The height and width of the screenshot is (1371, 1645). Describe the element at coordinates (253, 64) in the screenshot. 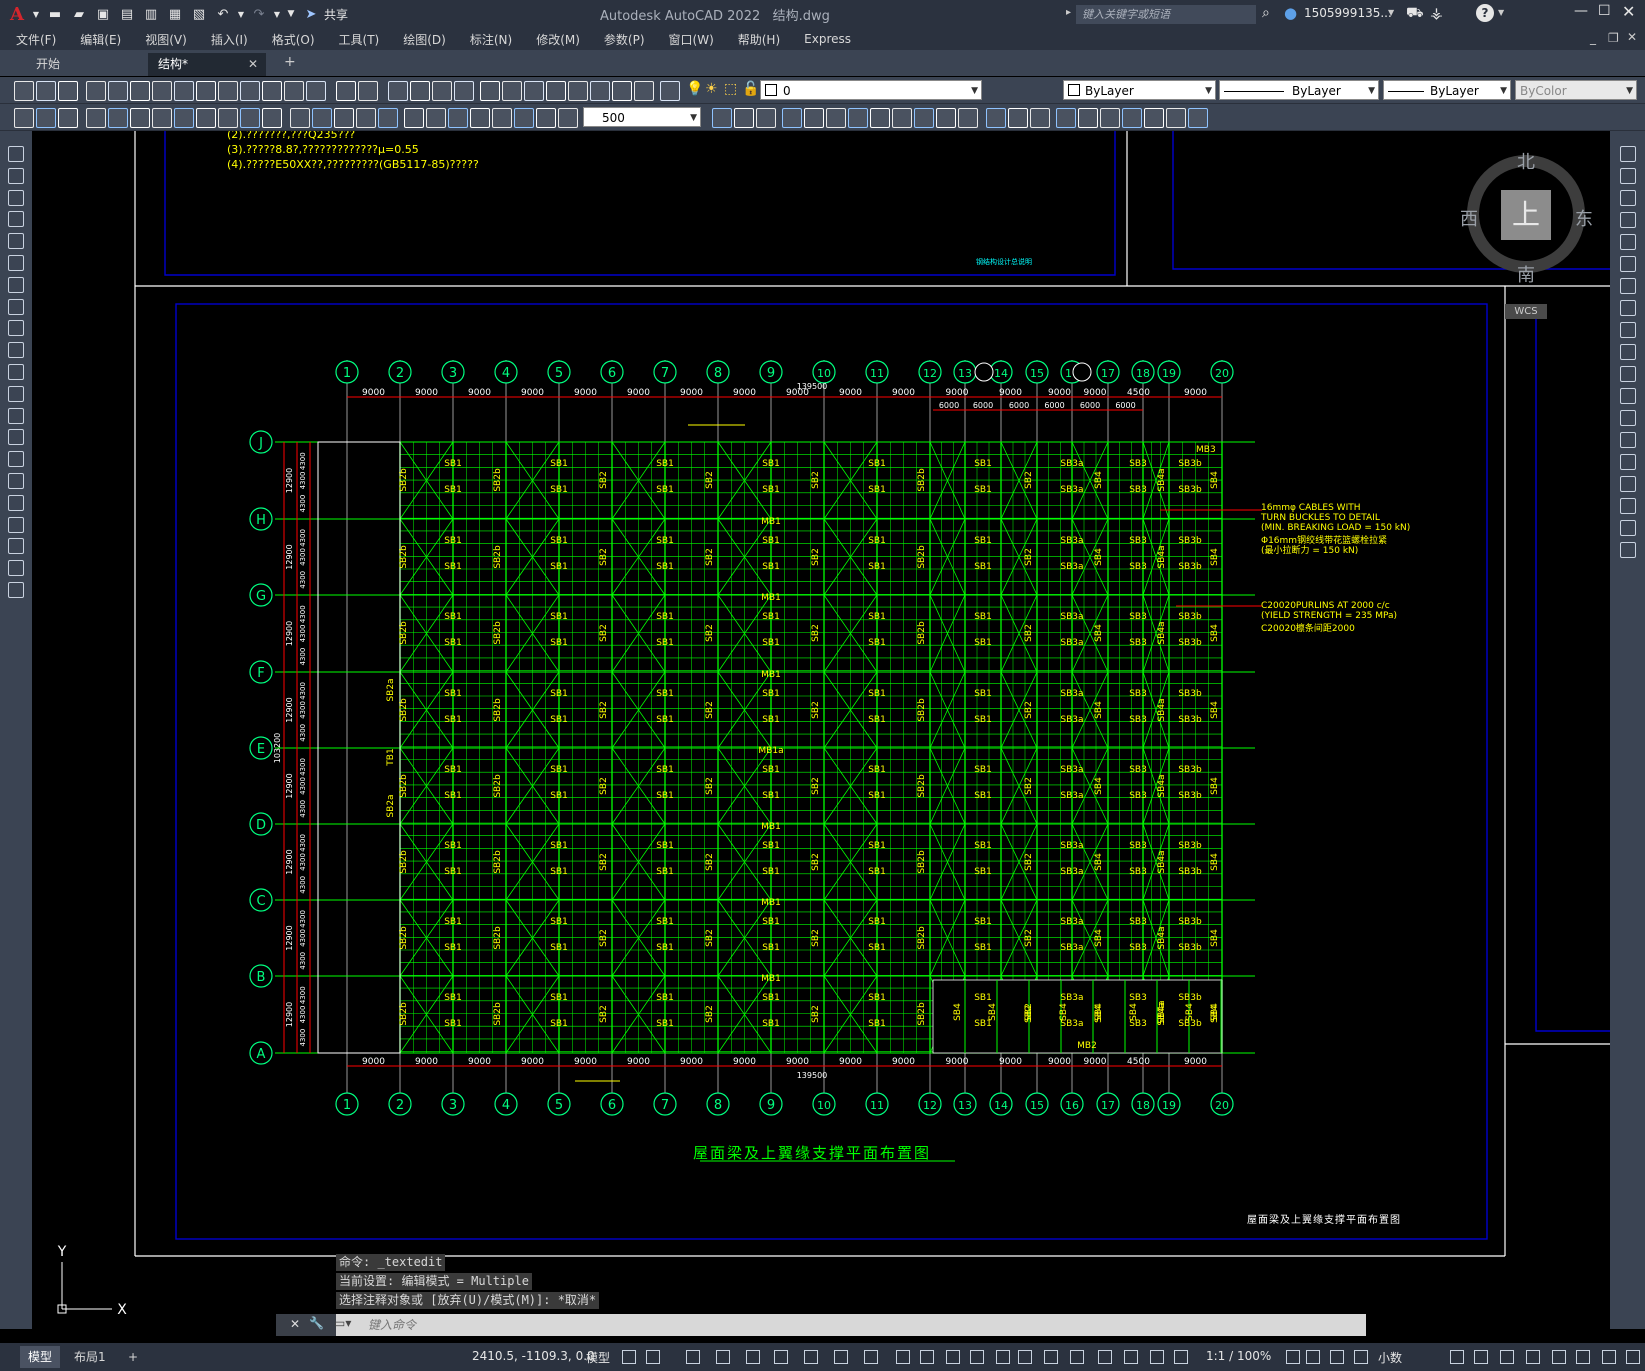

I see `tab-close-icon: ✕` at that location.